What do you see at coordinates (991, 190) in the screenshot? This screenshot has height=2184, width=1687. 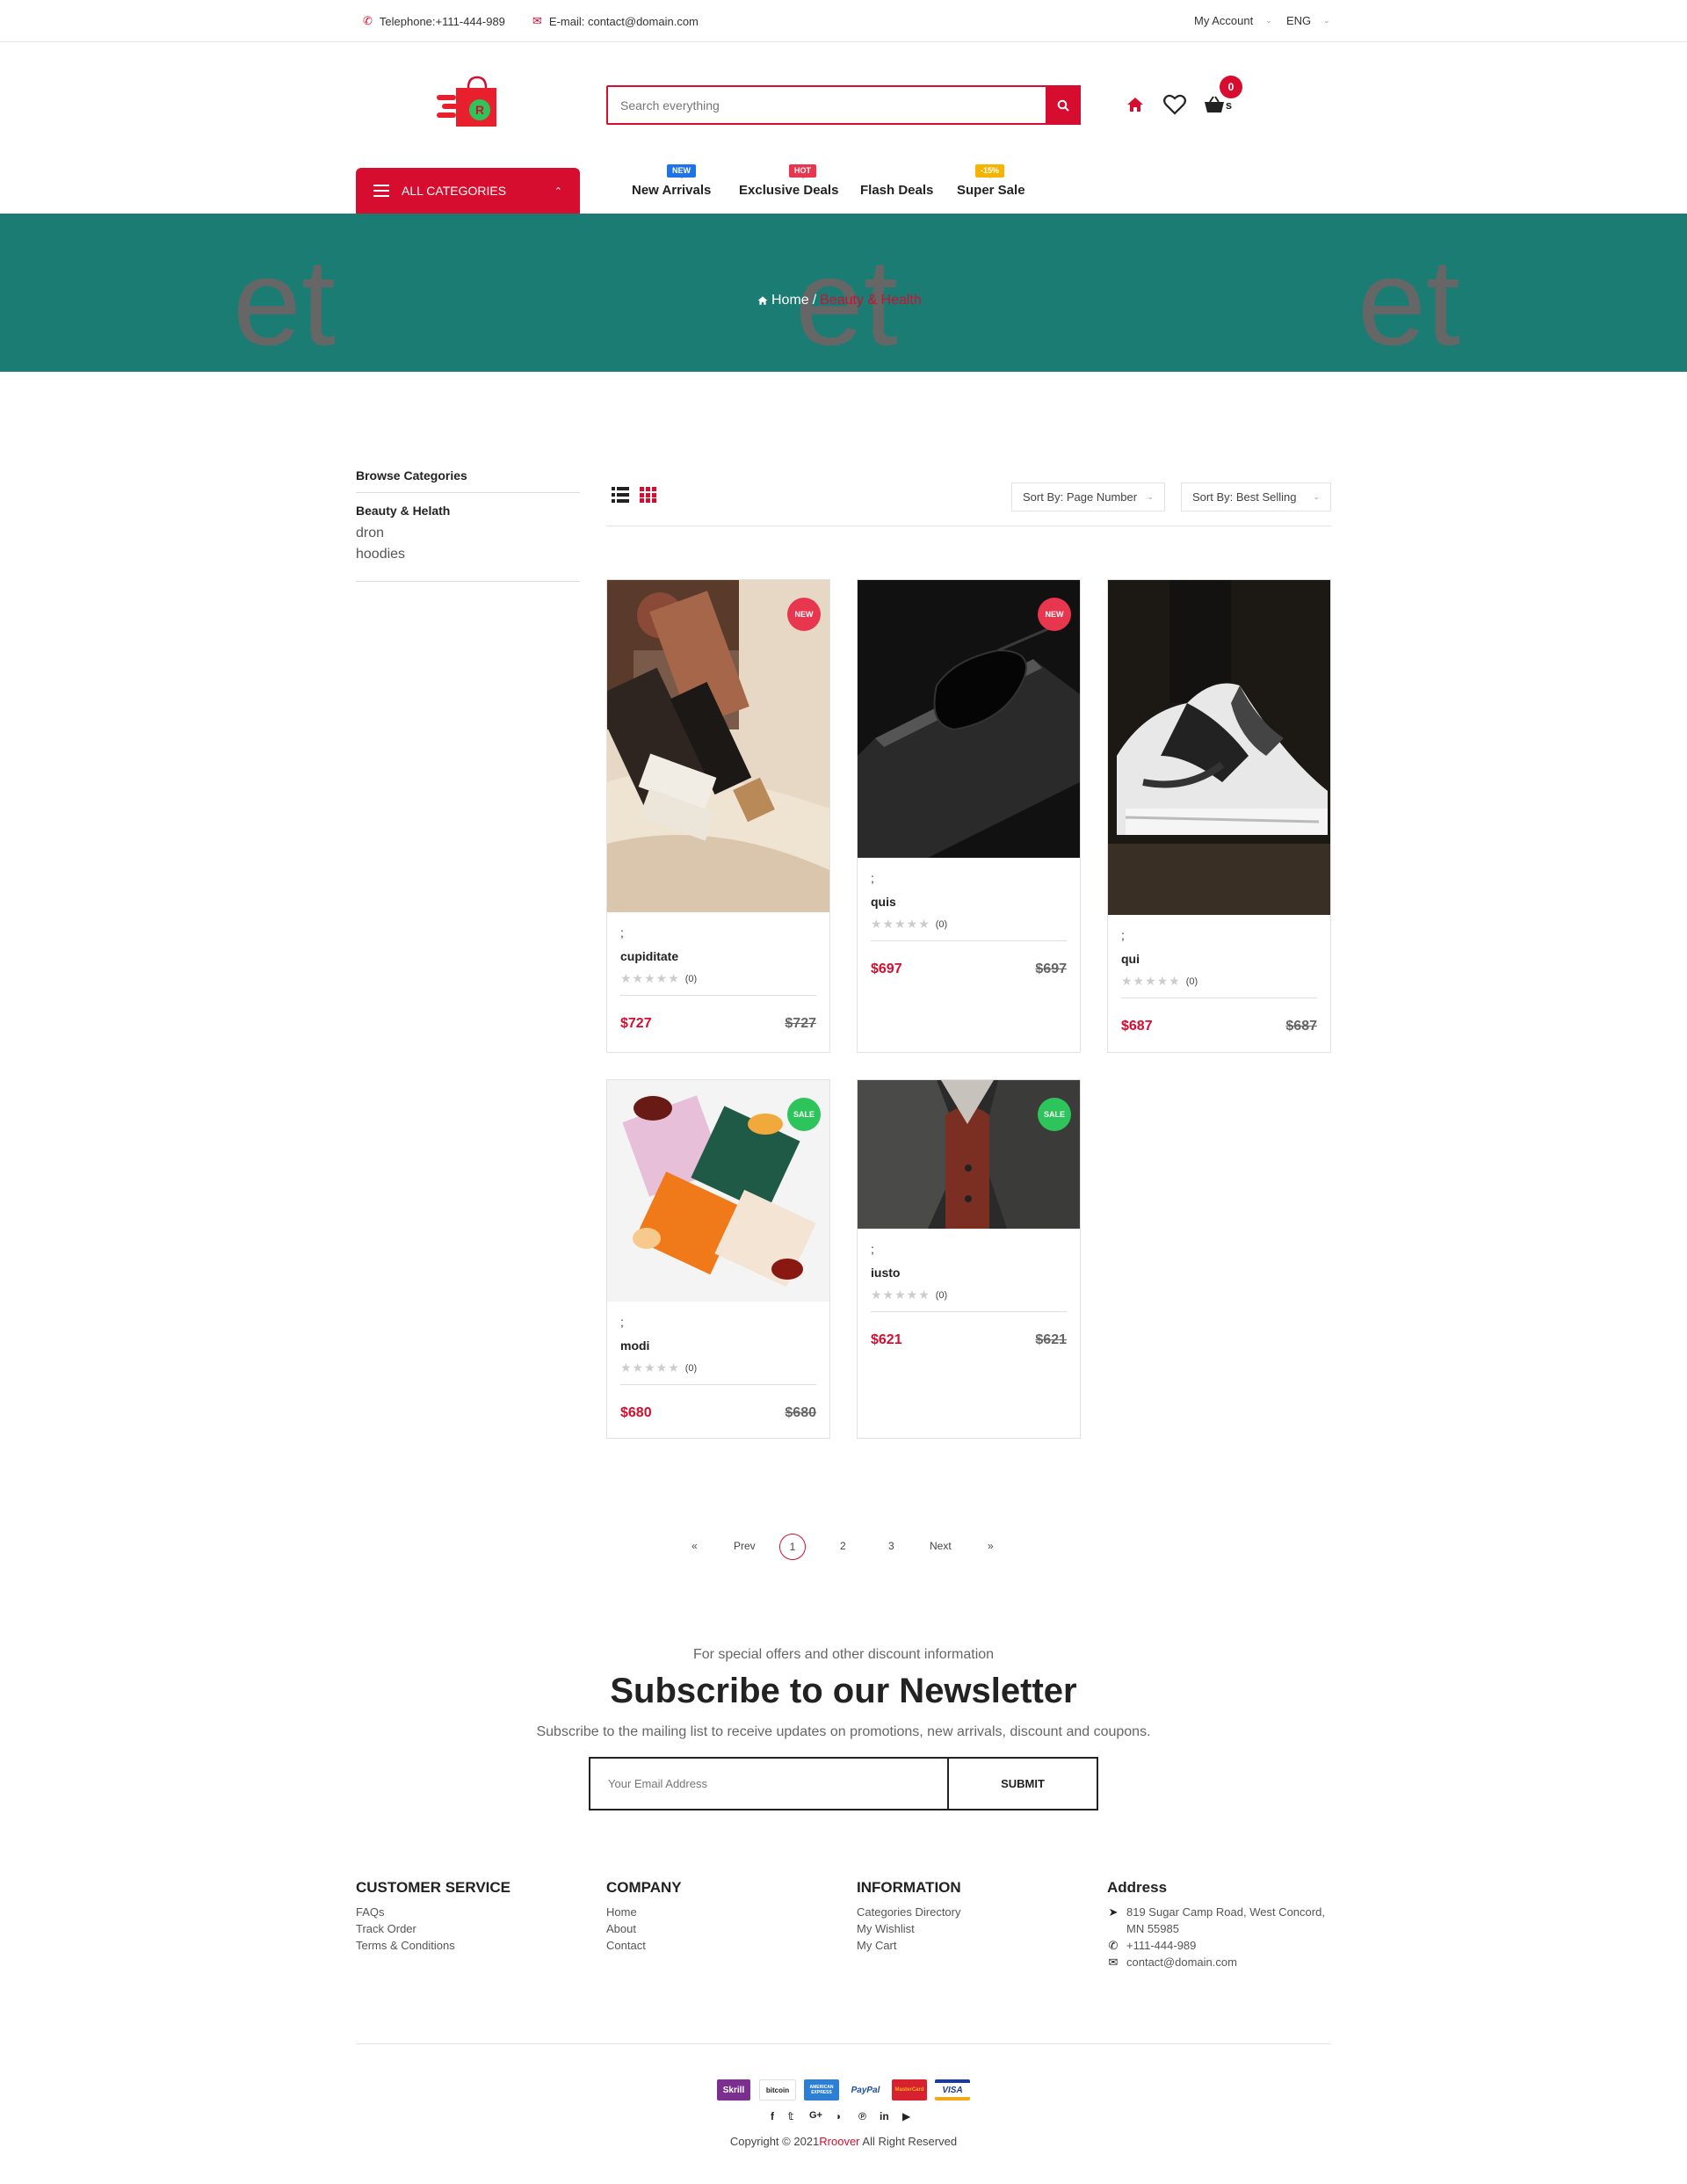 I see `nav-super-sale: Super Sale` at bounding box center [991, 190].